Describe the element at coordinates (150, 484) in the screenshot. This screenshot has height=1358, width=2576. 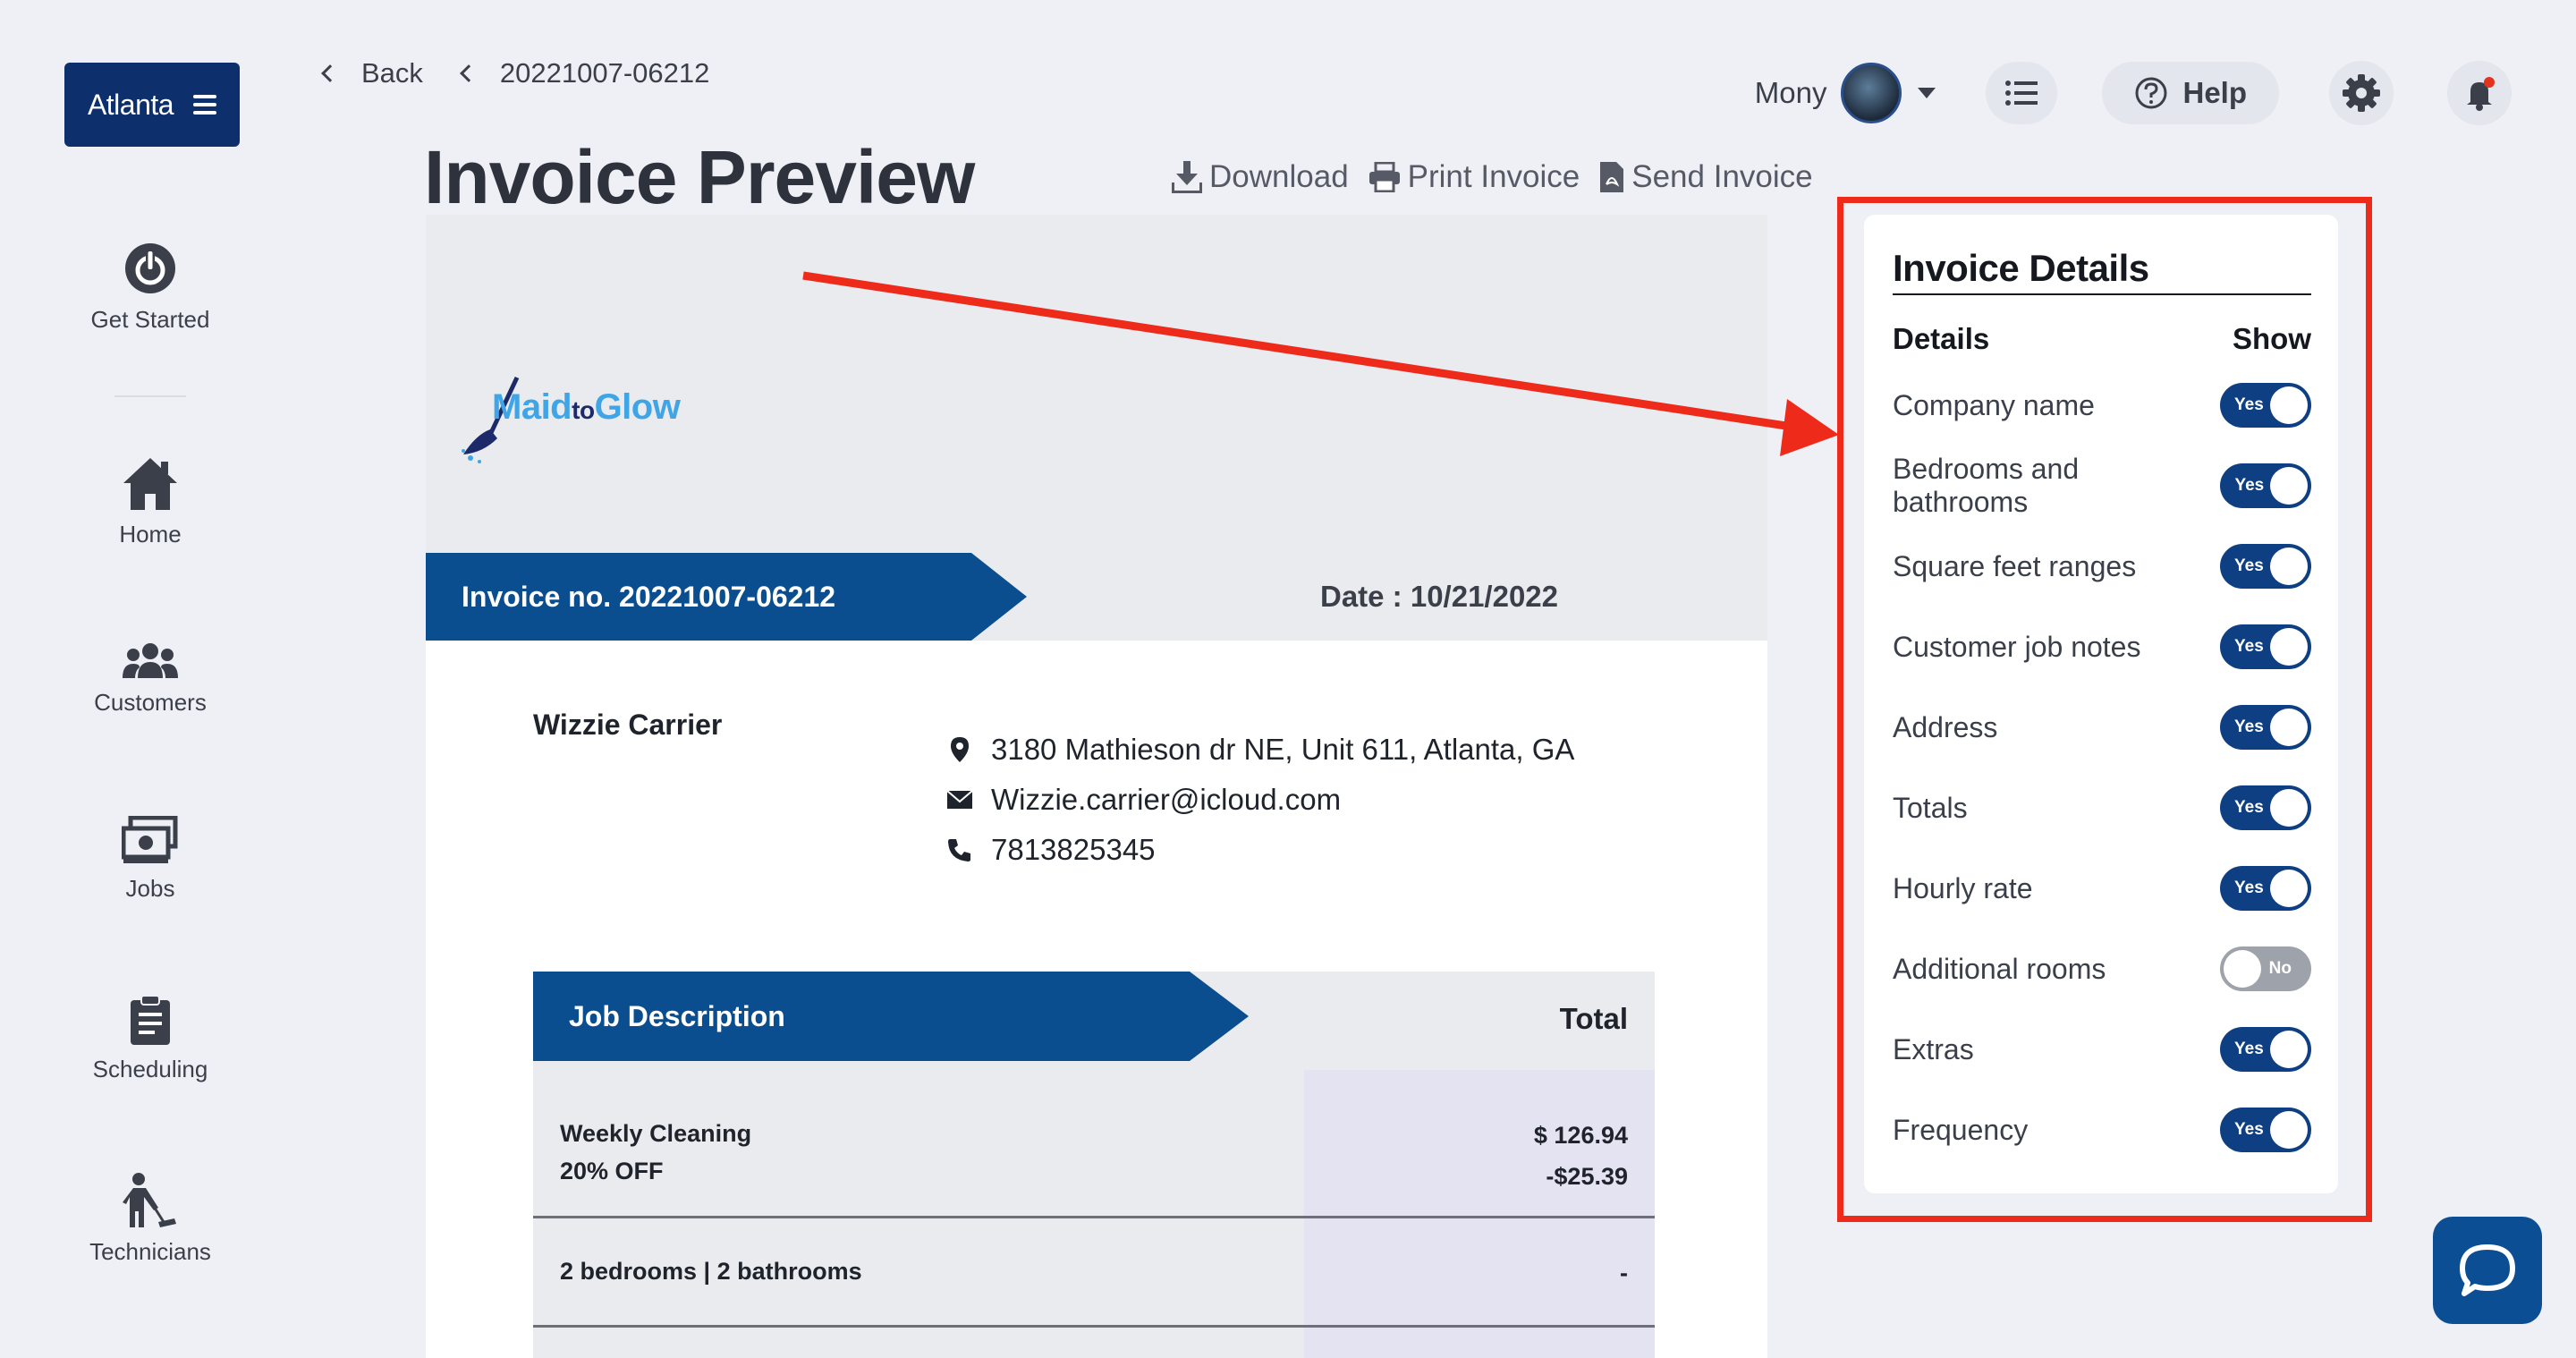
I see `home-icon` at that location.